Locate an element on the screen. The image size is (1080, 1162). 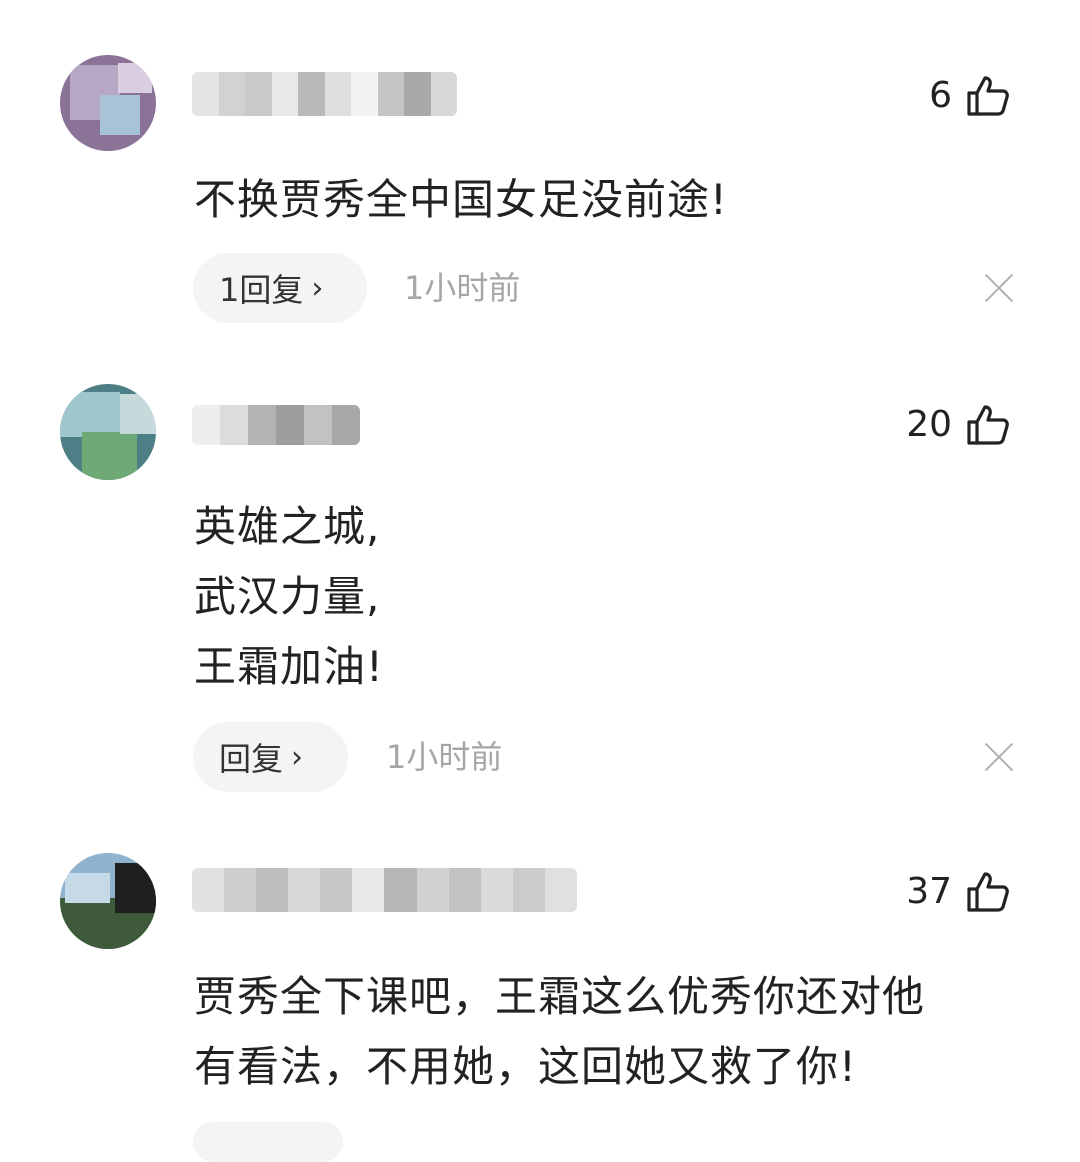
like-count: 37 is located at coordinates (929, 891).